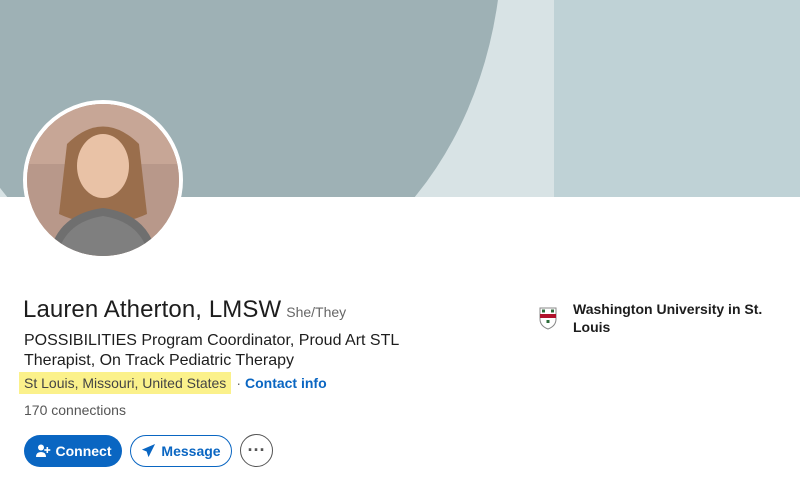 The height and width of the screenshot is (487, 800). I want to click on contact-info-link: Contact info, so click(286, 383).